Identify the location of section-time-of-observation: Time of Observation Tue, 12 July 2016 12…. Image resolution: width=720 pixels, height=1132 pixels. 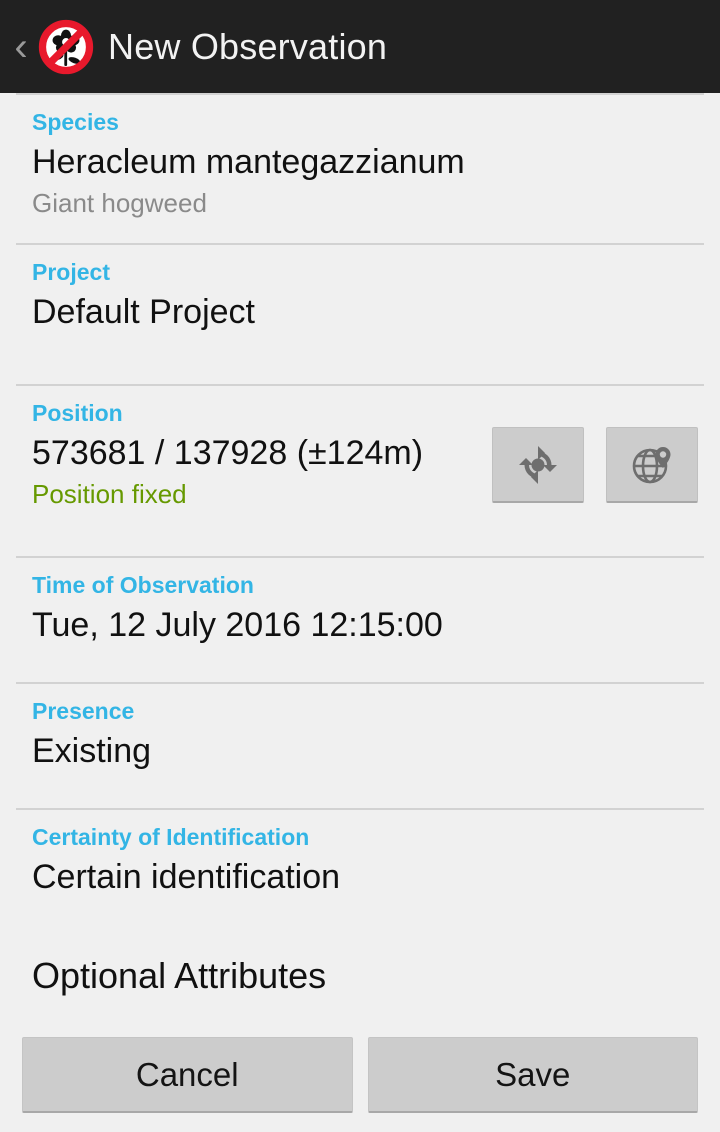
(360, 620).